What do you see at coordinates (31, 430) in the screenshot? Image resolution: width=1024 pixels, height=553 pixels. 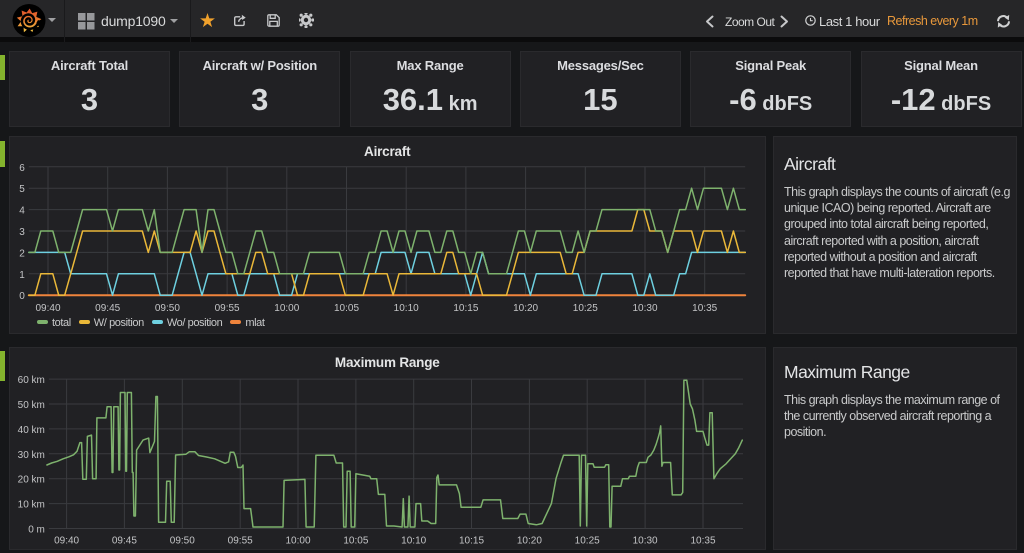 I see `svg-text: 40 km` at bounding box center [31, 430].